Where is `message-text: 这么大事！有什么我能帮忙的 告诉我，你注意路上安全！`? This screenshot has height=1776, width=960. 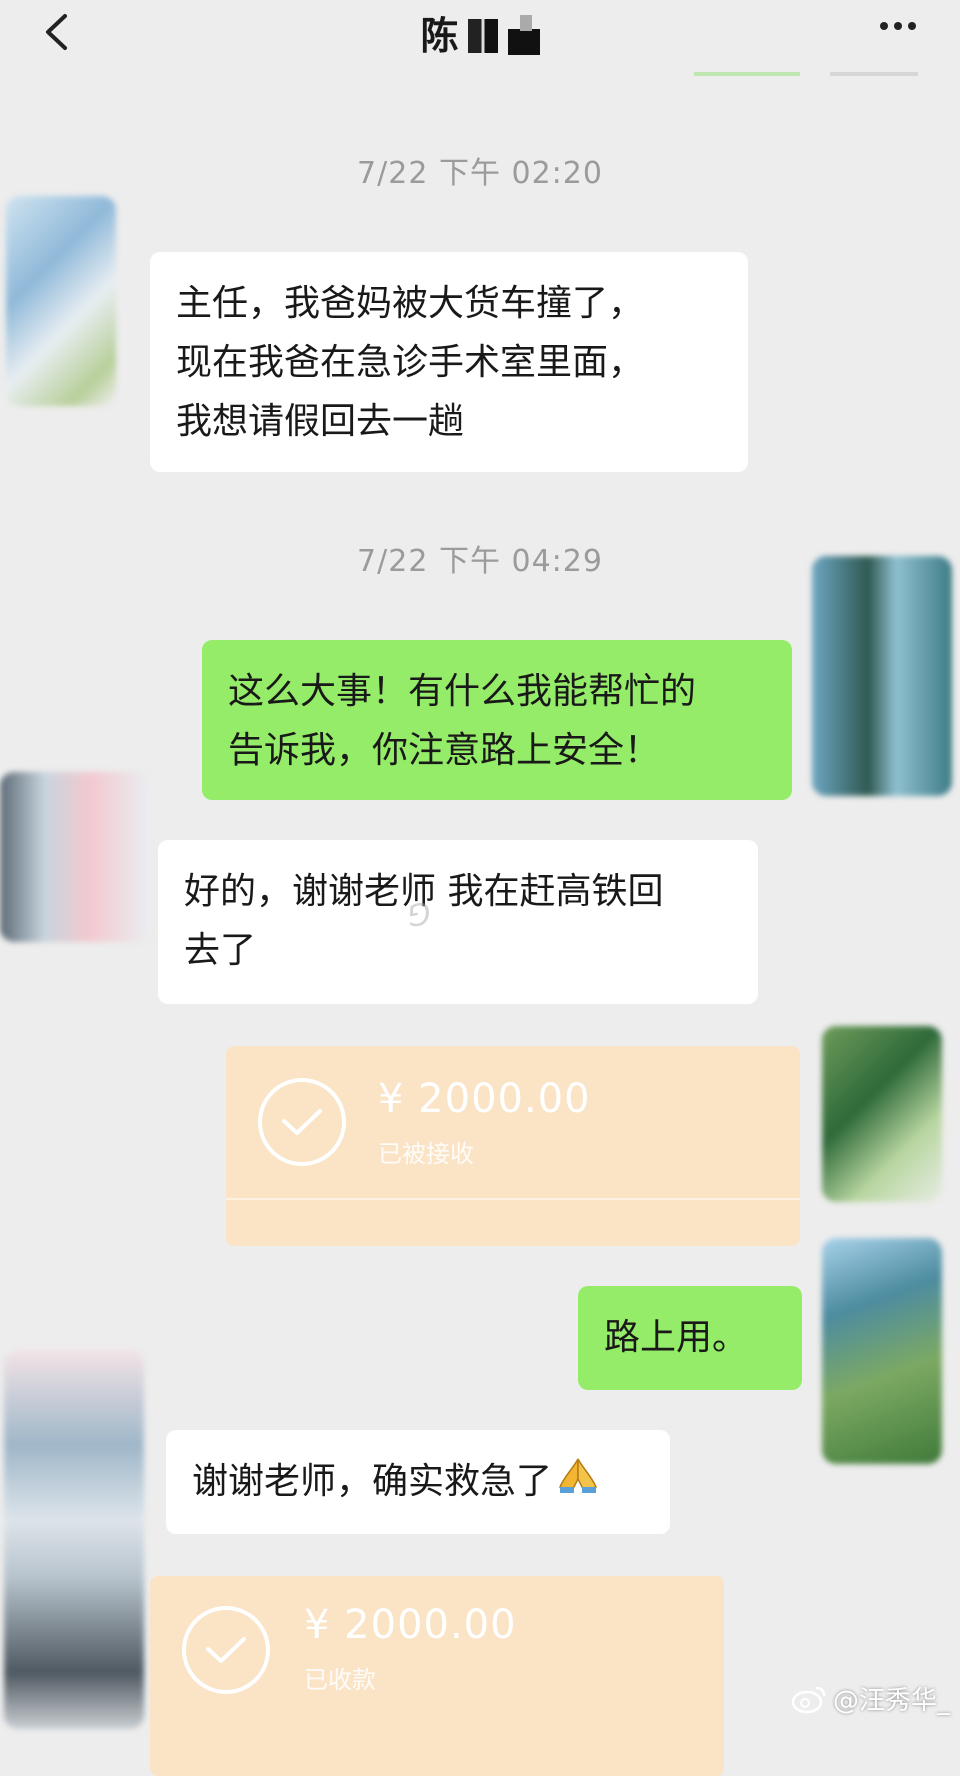 message-text: 这么大事！有什么我能帮忙的 告诉我，你注意路上安全！ is located at coordinates (462, 721).